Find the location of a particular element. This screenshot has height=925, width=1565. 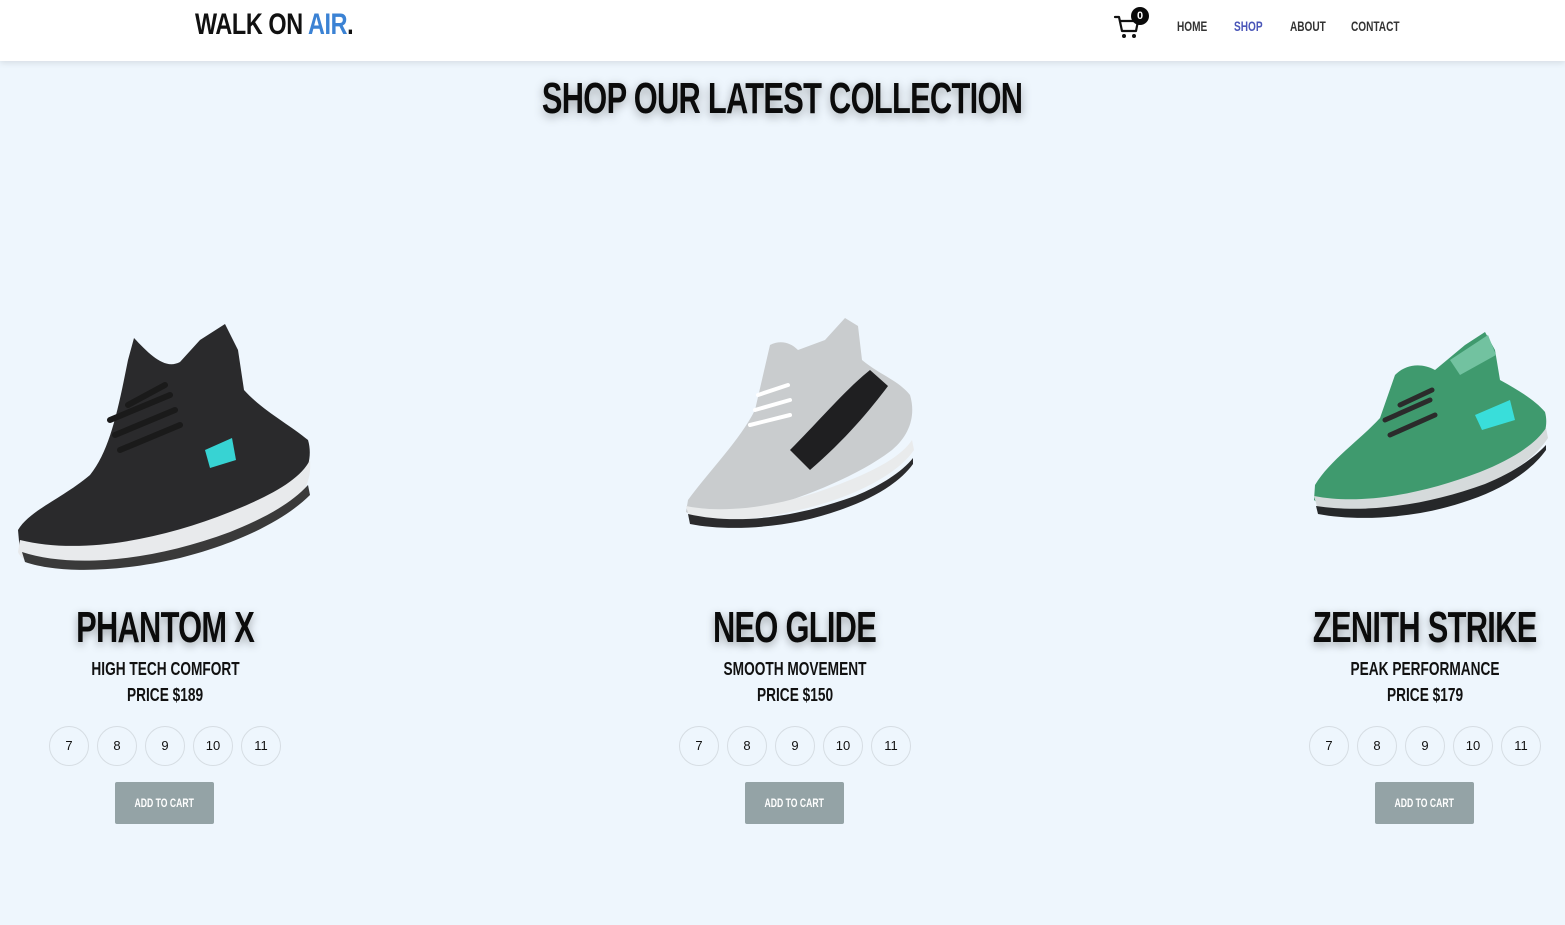

top-navigation-bar: WALK ON AIR. 0 HOME SHOP ABOUT CONTACT is located at coordinates (782, 30).